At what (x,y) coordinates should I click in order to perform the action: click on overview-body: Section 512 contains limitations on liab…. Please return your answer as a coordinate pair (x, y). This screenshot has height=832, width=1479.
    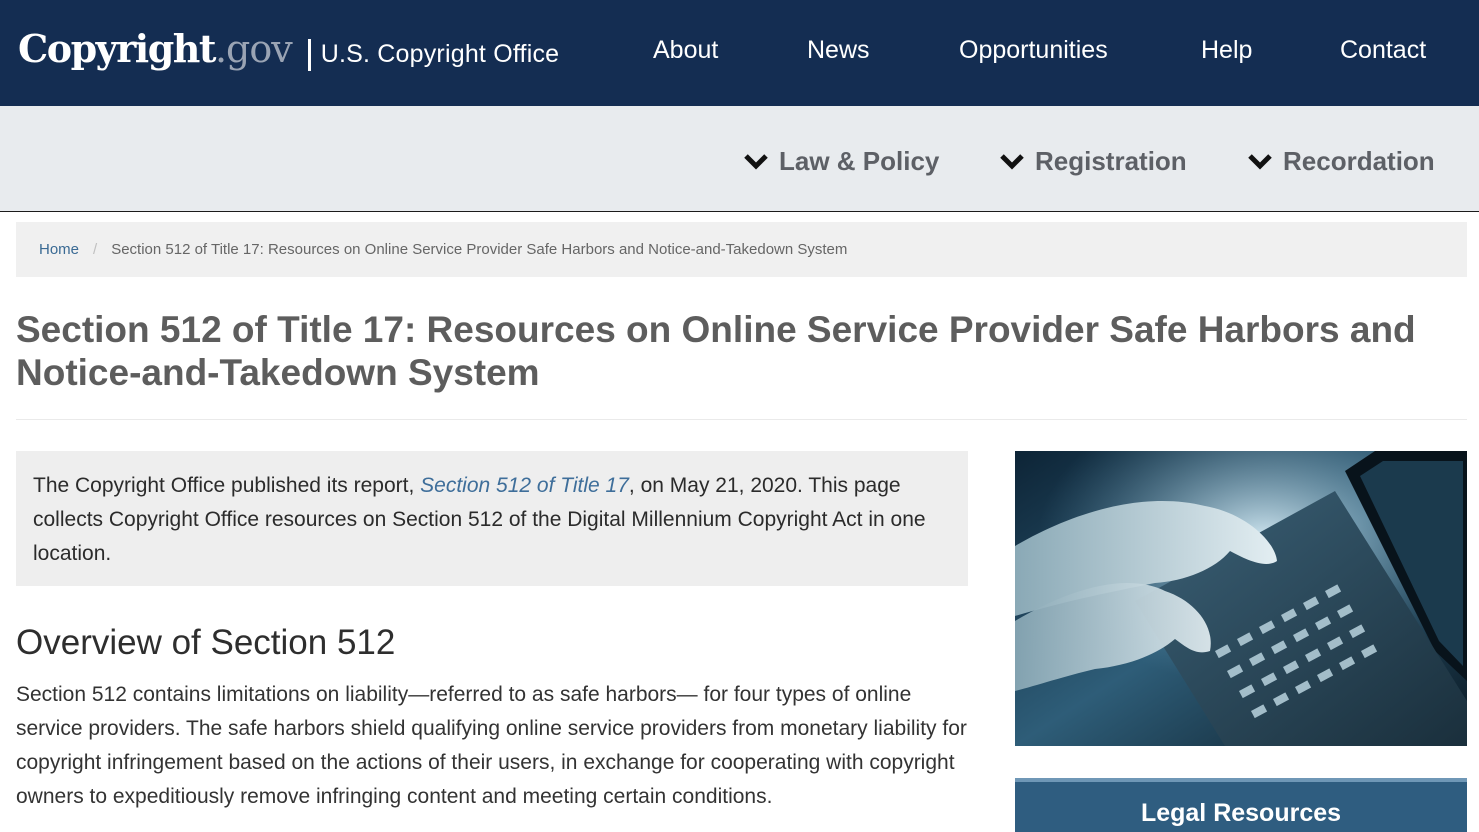
    Looking at the image, I should click on (491, 745).